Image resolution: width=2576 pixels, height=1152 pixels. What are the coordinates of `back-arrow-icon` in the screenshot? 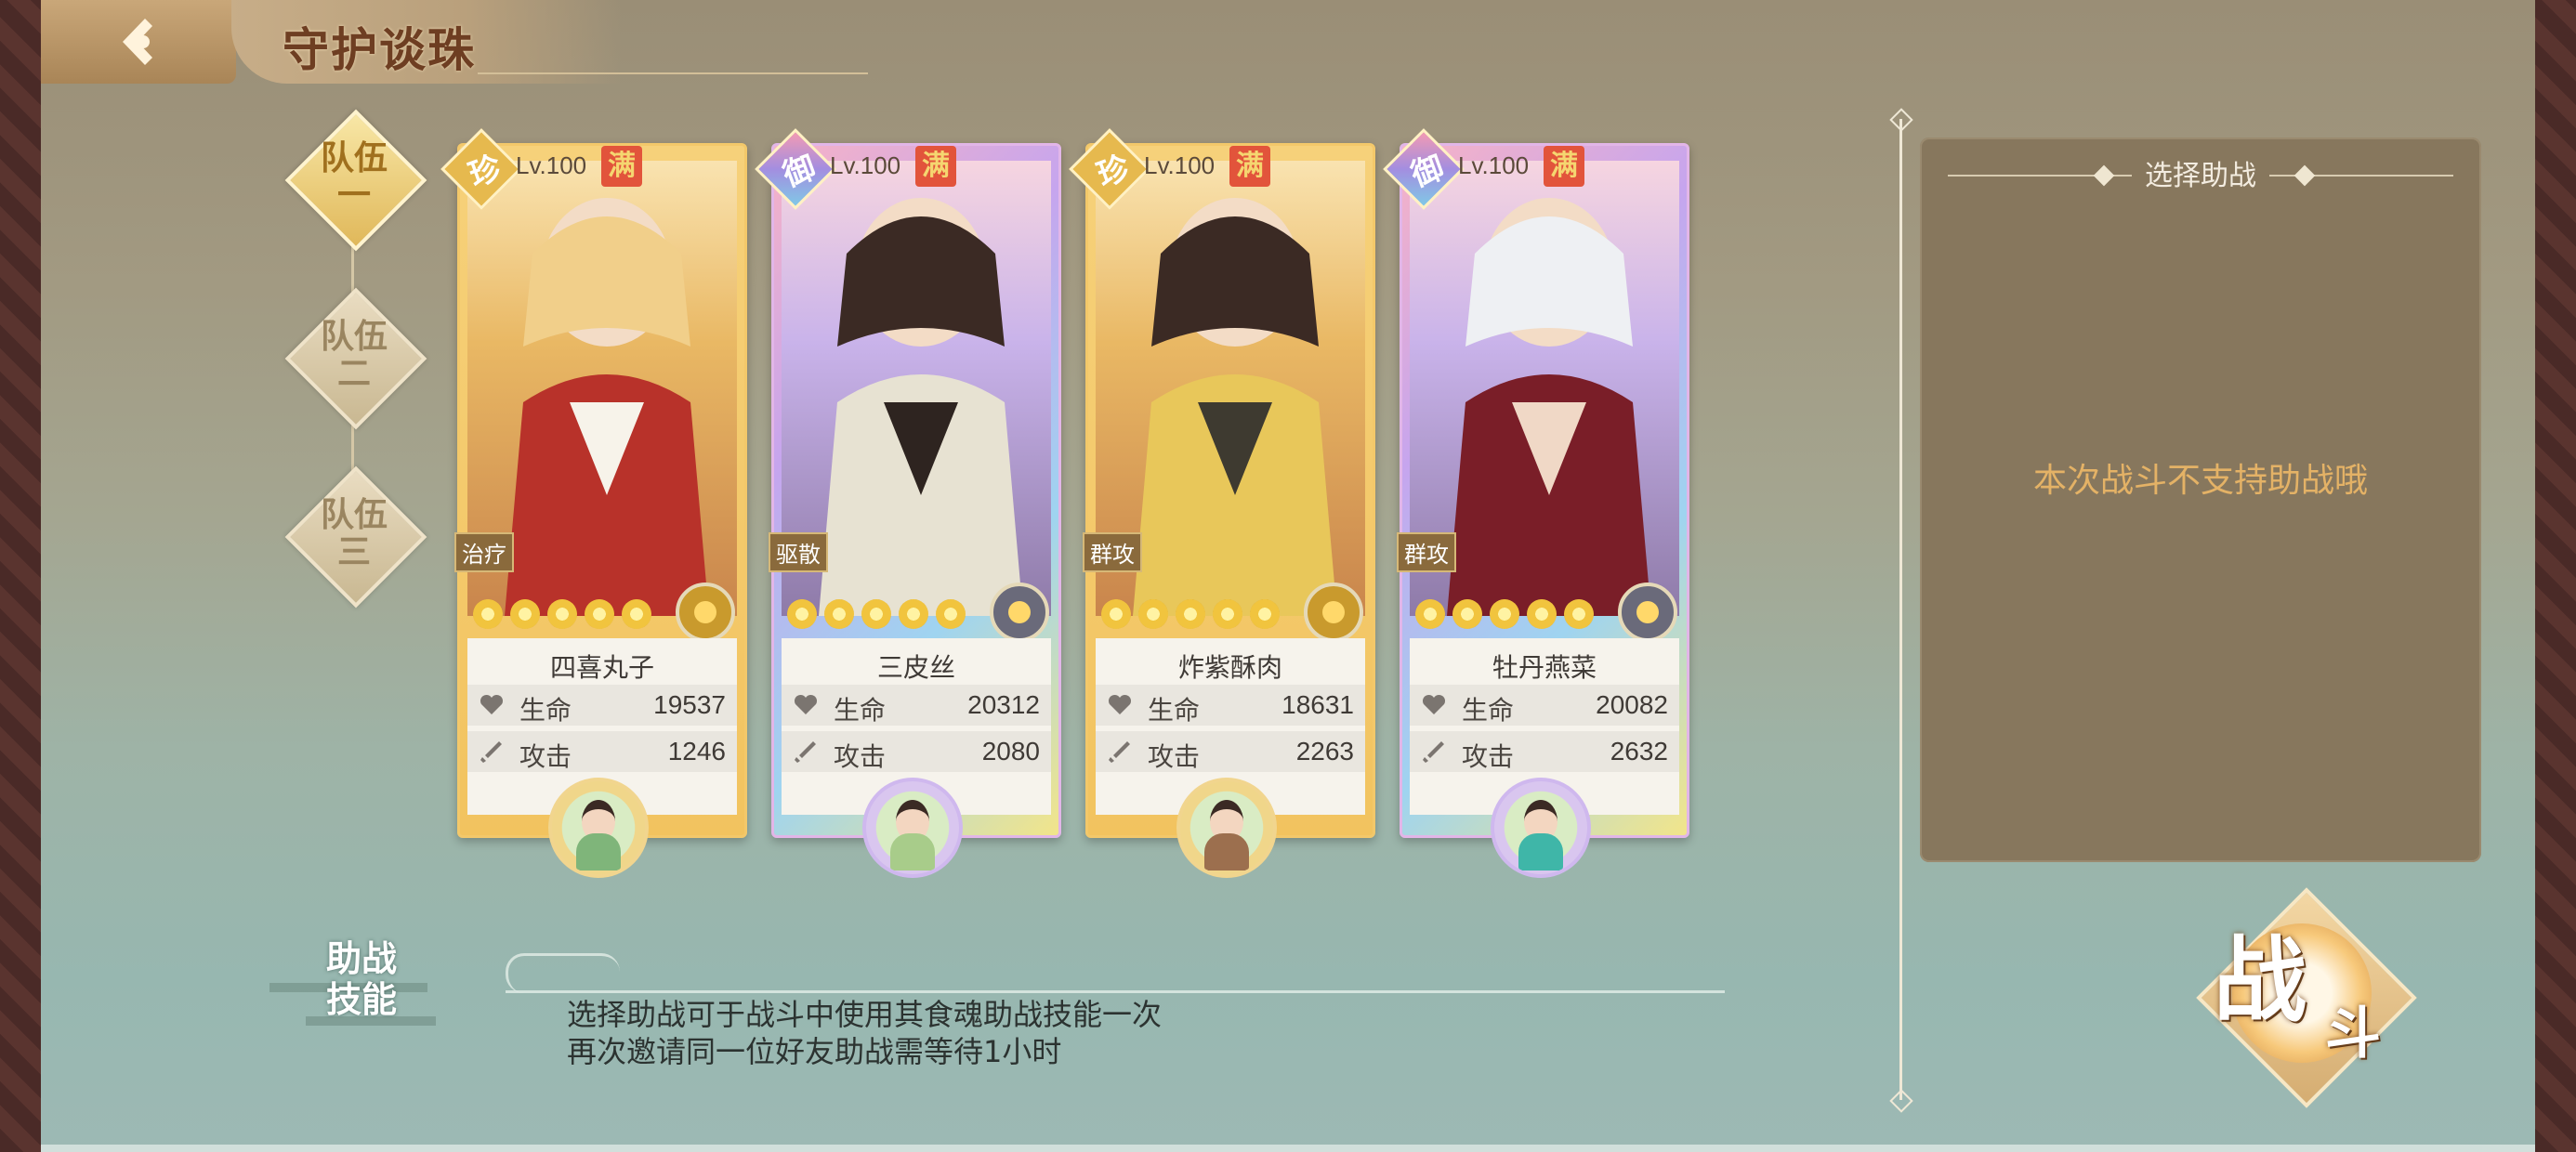 It's located at (137, 42).